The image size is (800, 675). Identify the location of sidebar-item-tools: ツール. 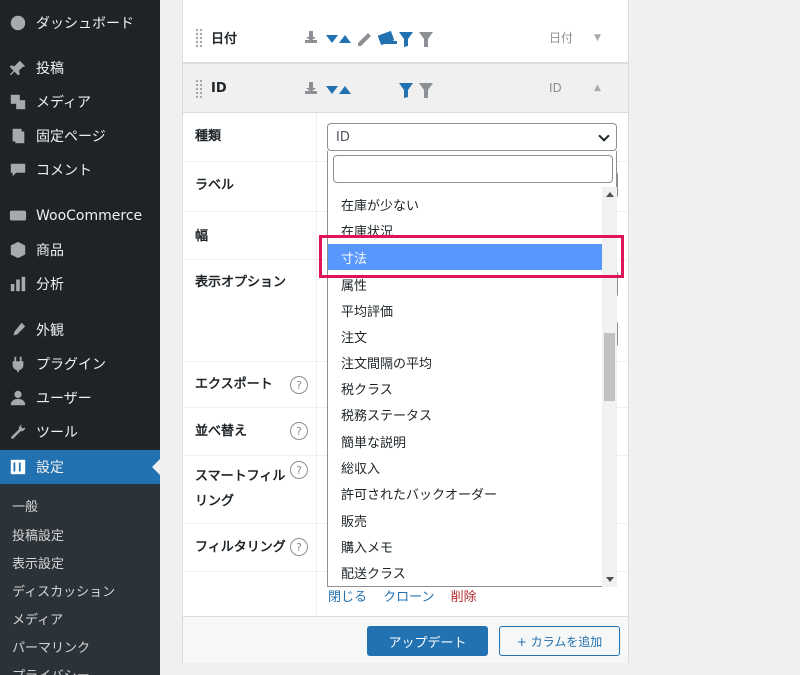
(80, 432).